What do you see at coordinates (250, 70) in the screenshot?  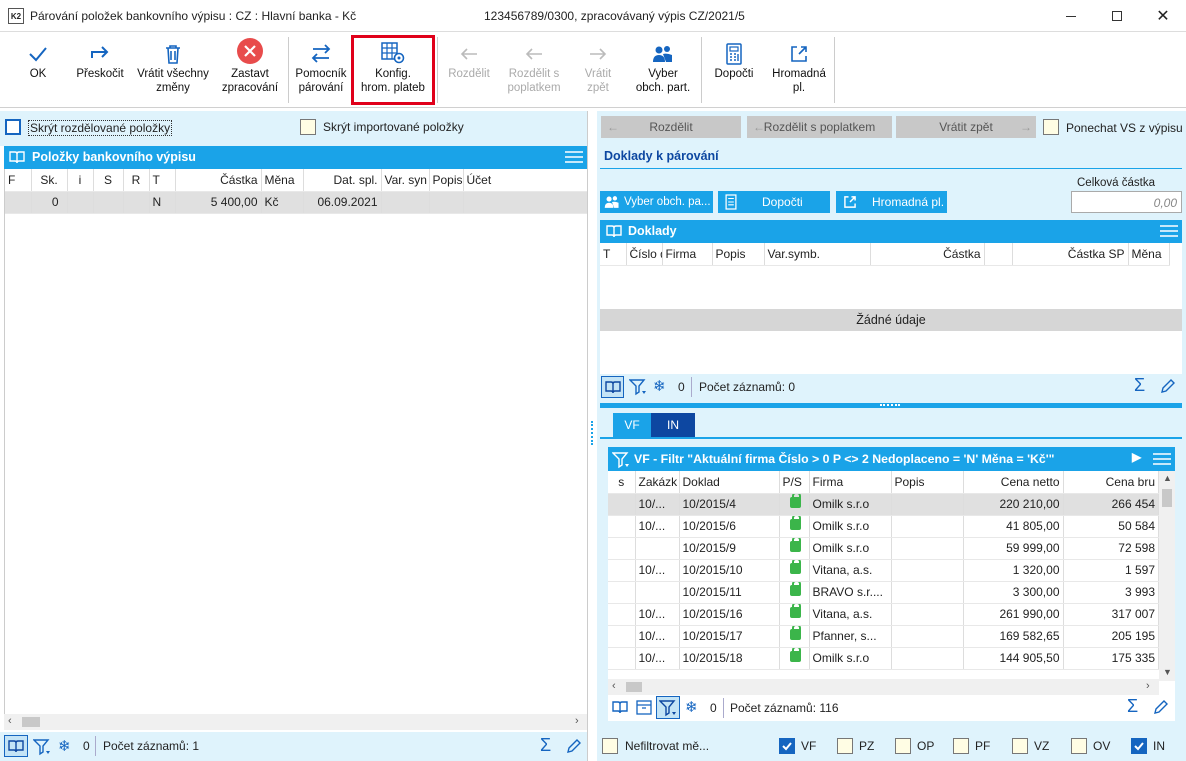 I see `stop-processing-button: Zastavt zpracování` at bounding box center [250, 70].